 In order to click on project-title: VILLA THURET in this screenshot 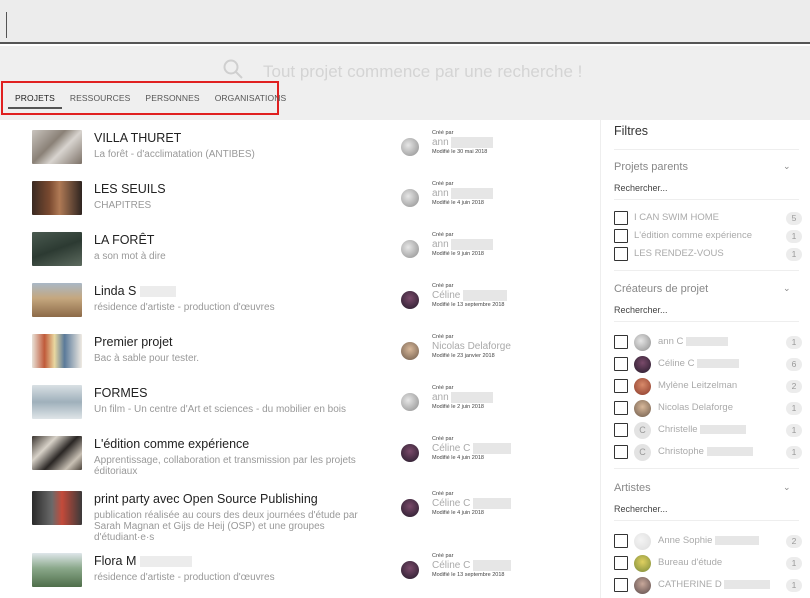, I will do `click(137, 138)`.